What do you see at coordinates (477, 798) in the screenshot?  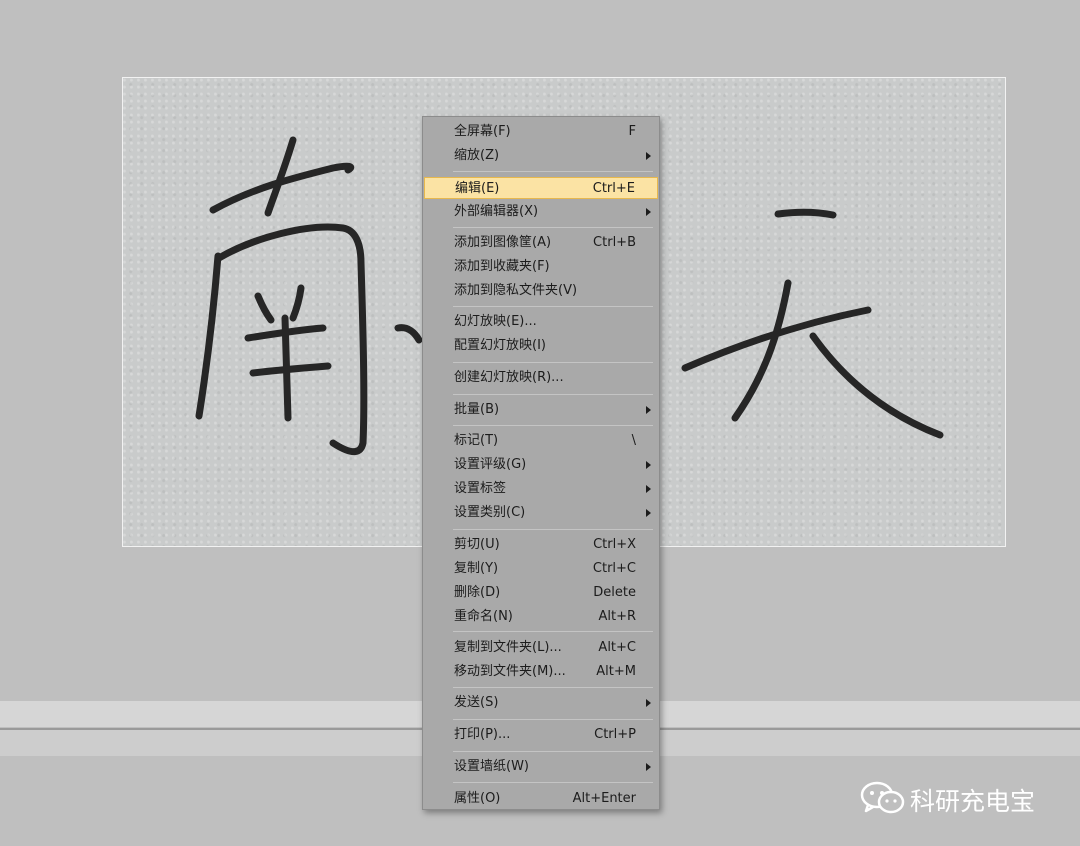 I see `menu-item-label: 属性(O)` at bounding box center [477, 798].